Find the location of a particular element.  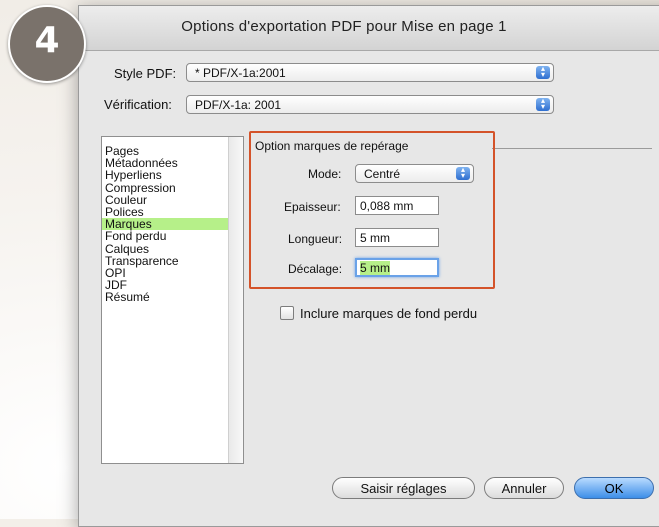

category-item: OPI is located at coordinates (165, 273).